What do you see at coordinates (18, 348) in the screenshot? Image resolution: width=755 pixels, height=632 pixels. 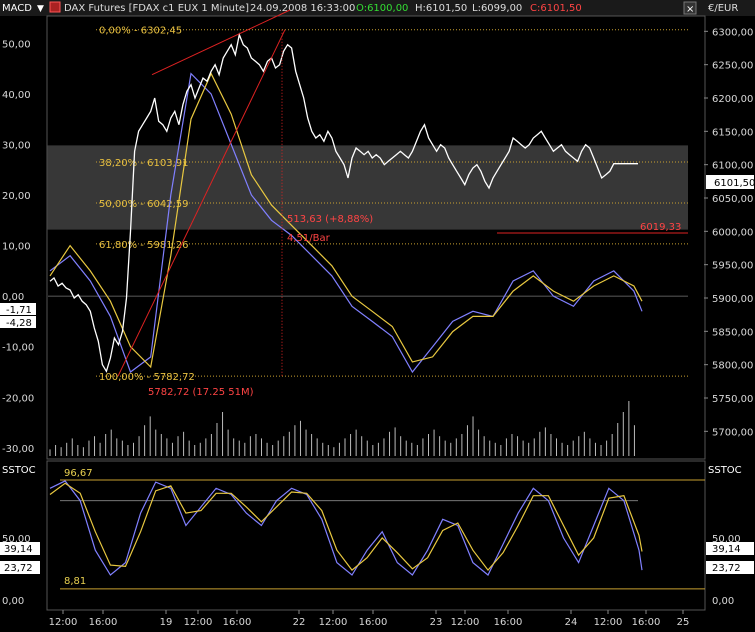 I see `macd-tick-label: -10,00` at bounding box center [18, 348].